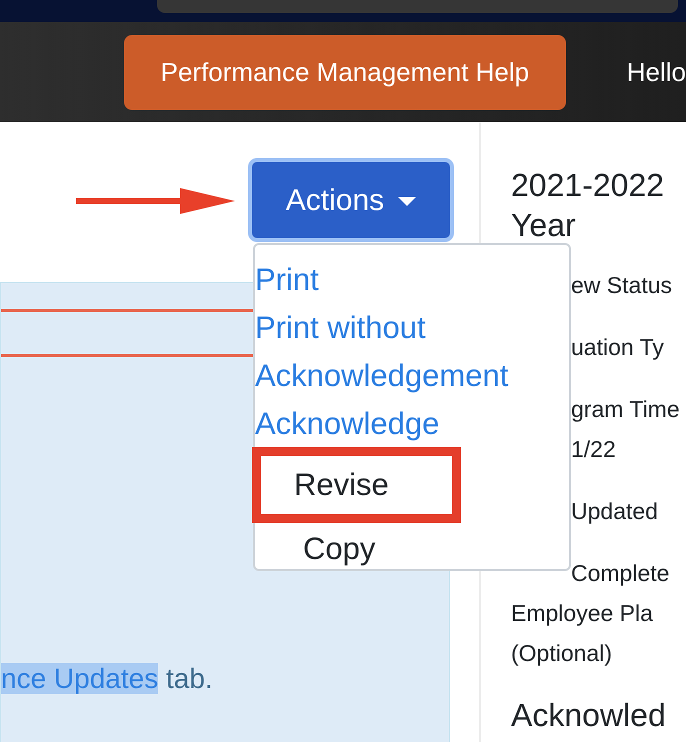 Image resolution: width=686 pixels, height=742 pixels. What do you see at coordinates (381, 376) in the screenshot?
I see `menu-link: Acknowledgement` at bounding box center [381, 376].